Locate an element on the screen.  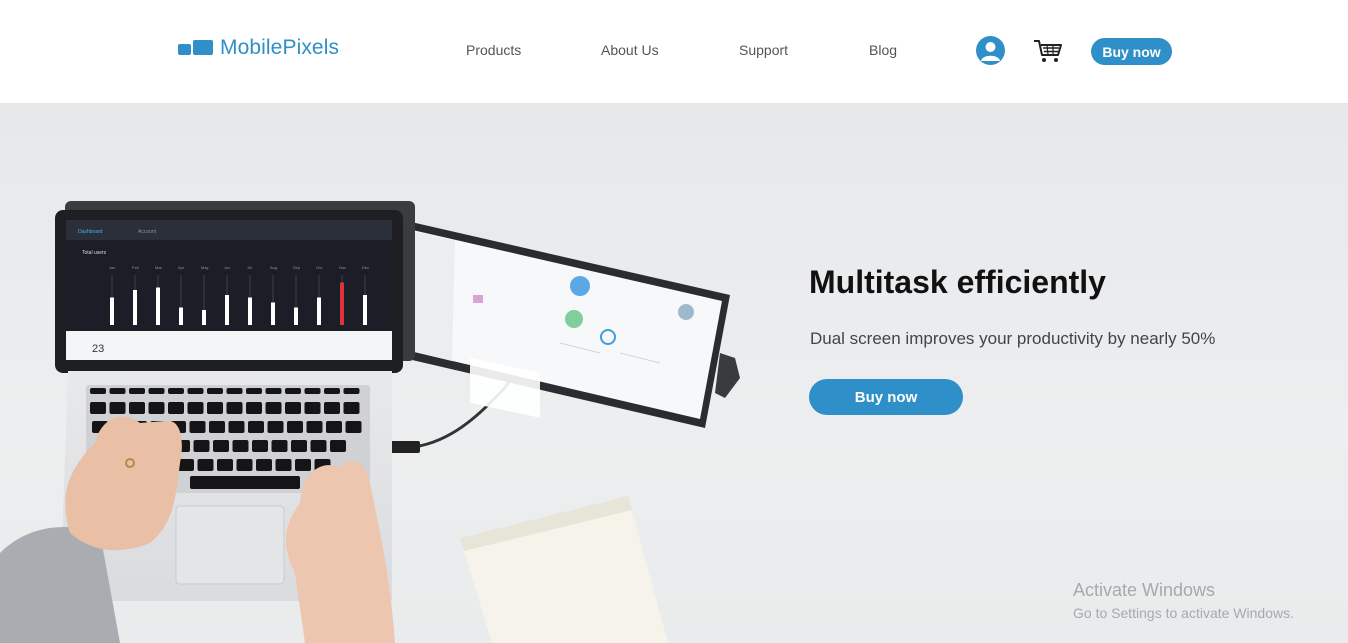
logo-screens-icon is located at coordinates (196, 48).